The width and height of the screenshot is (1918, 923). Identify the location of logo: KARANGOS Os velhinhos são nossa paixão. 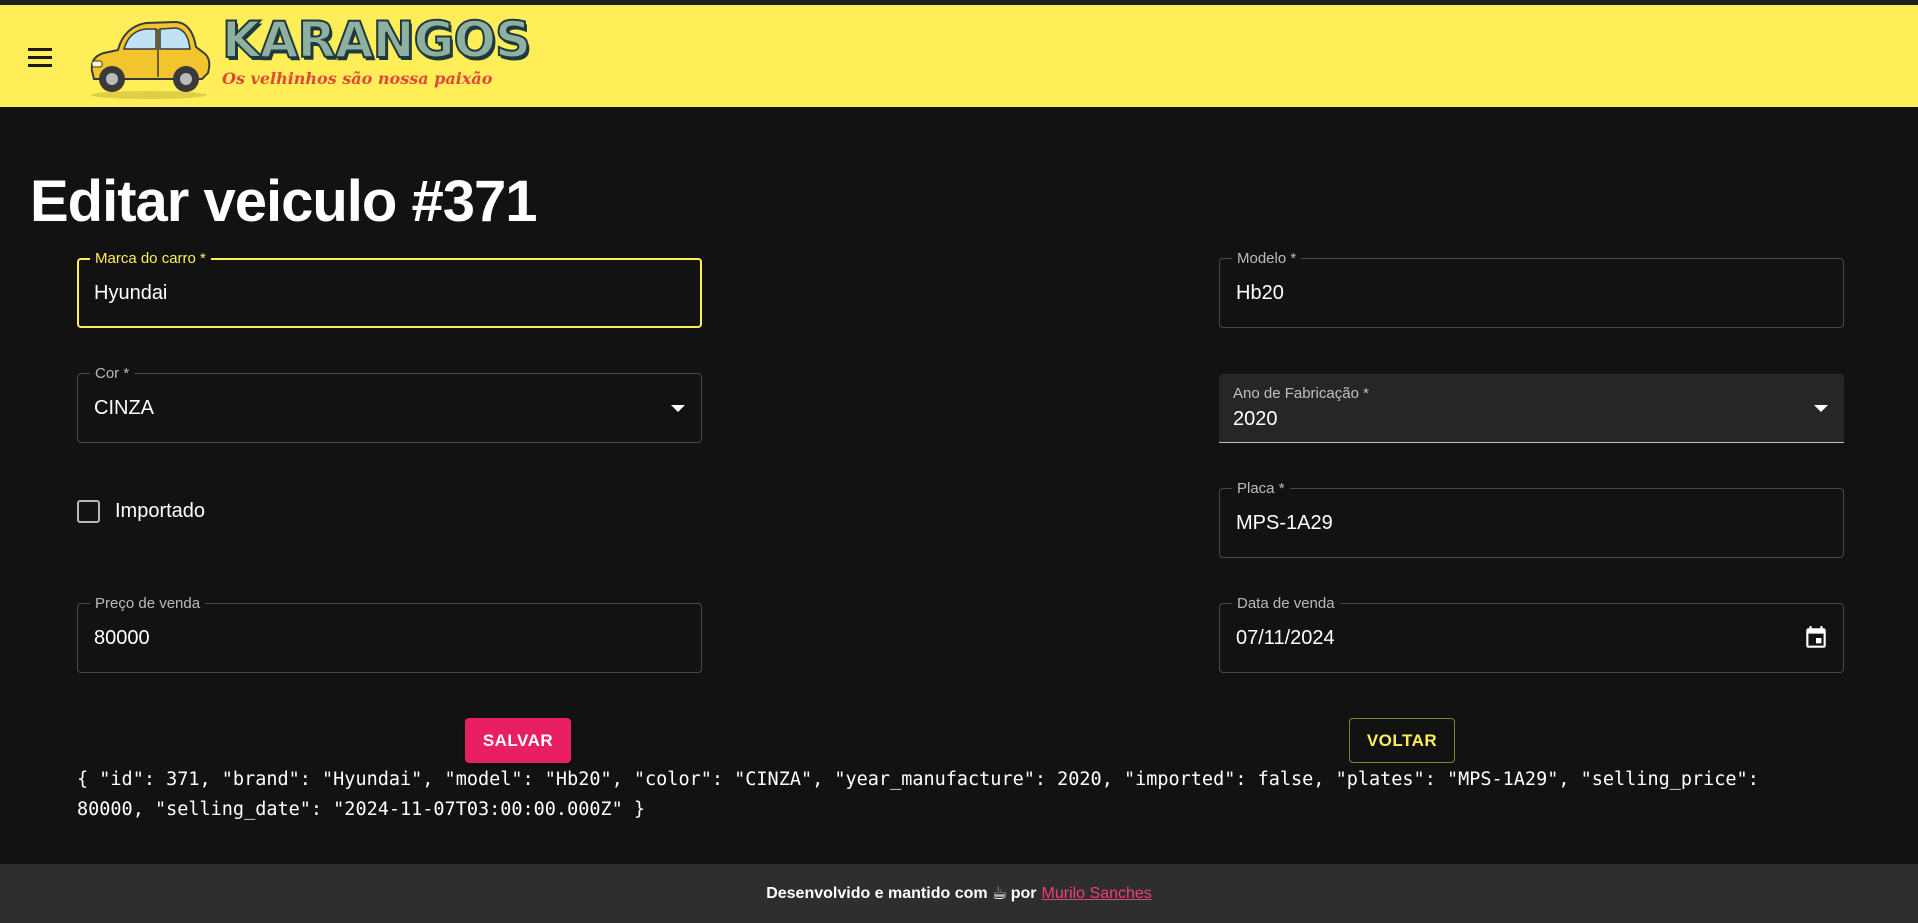
(308, 57).